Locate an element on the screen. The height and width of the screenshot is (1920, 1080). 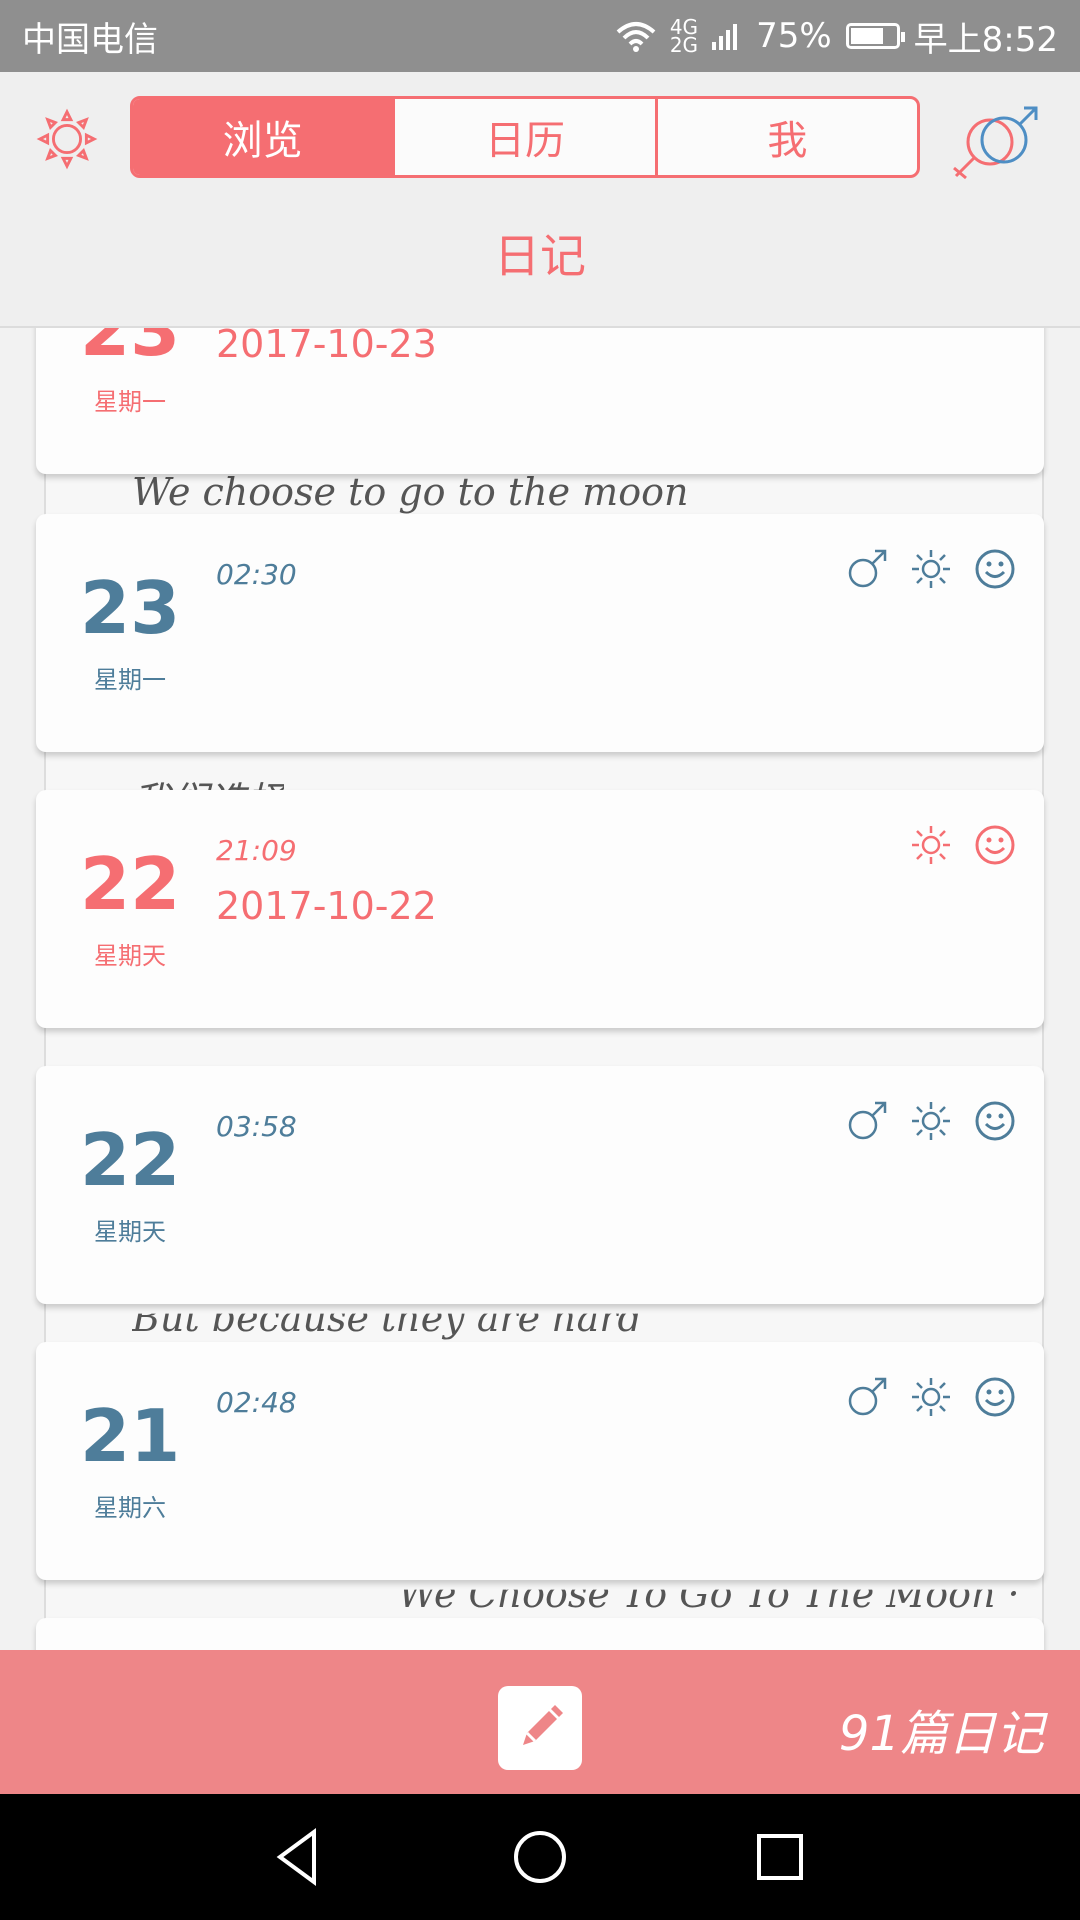
tab-me: 我 is located at coordinates (785, 137).